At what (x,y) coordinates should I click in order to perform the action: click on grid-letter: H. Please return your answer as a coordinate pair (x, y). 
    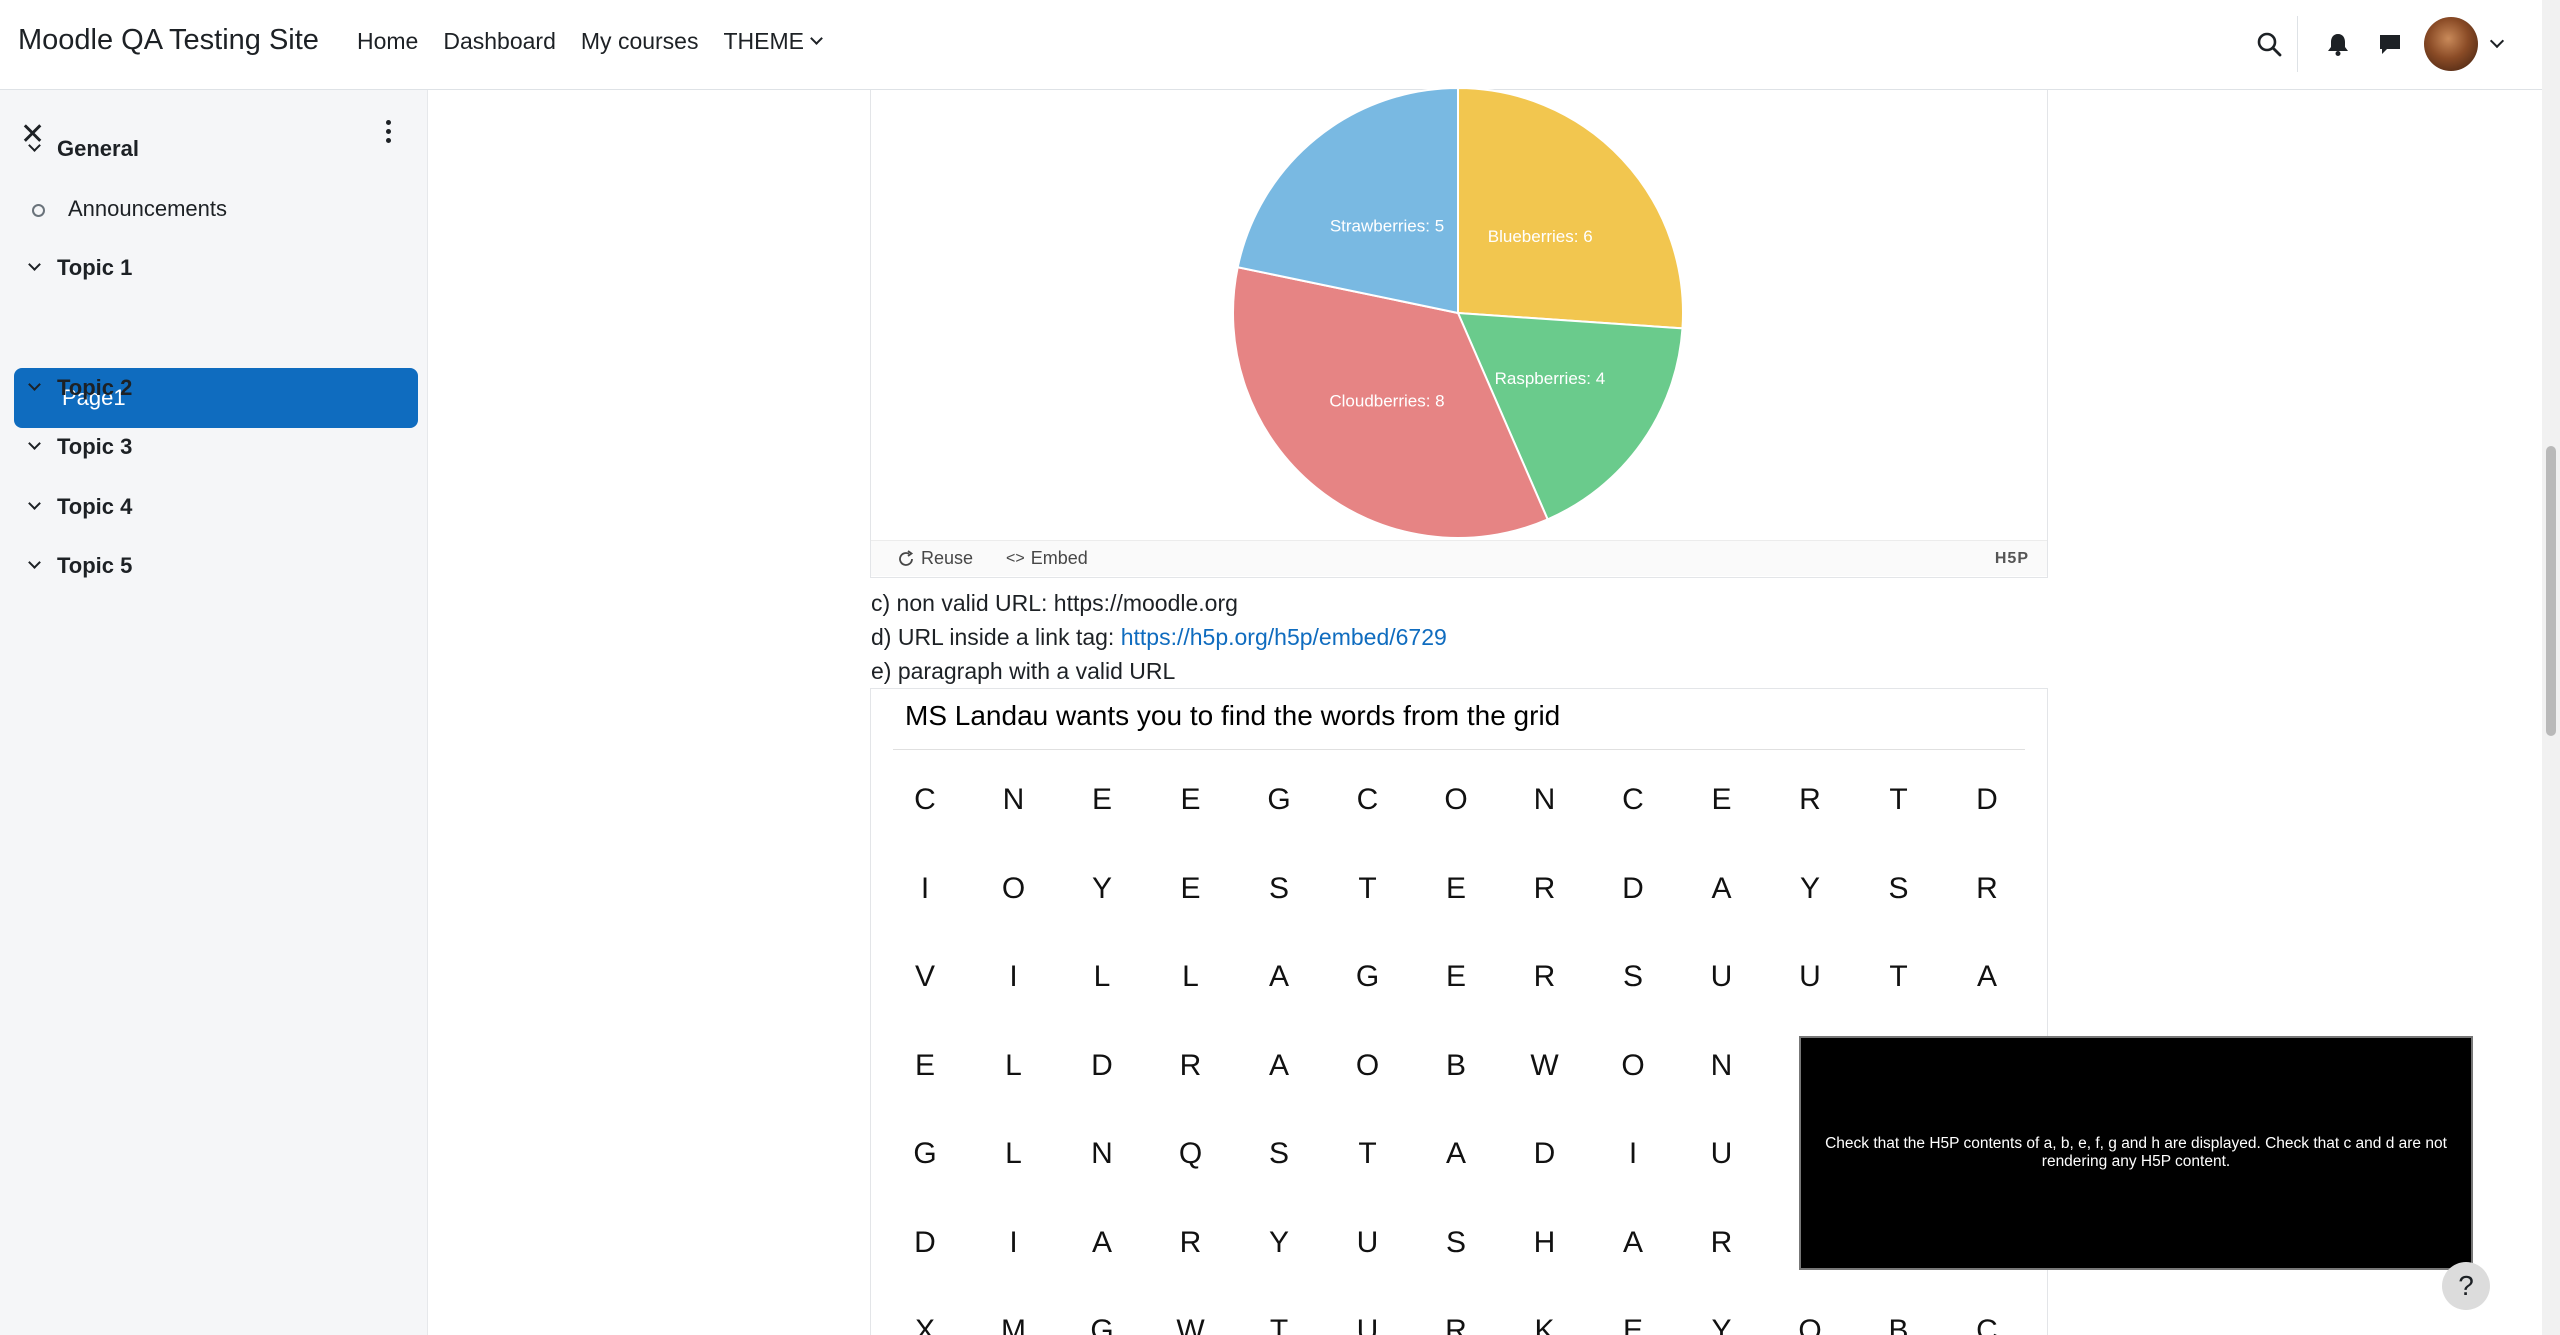
    Looking at the image, I should click on (1545, 1243).